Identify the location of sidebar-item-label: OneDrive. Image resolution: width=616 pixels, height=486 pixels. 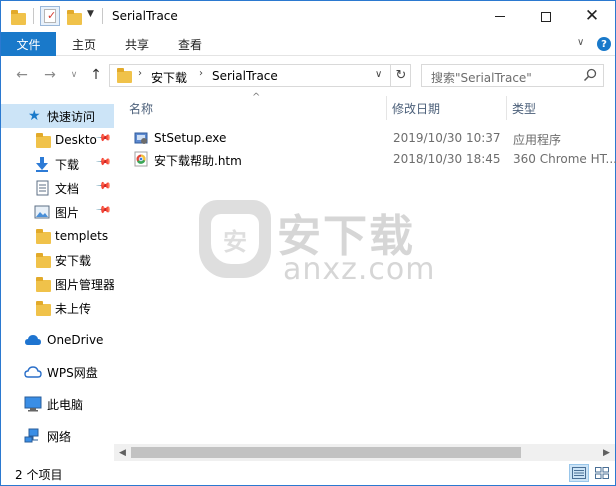
(75, 340).